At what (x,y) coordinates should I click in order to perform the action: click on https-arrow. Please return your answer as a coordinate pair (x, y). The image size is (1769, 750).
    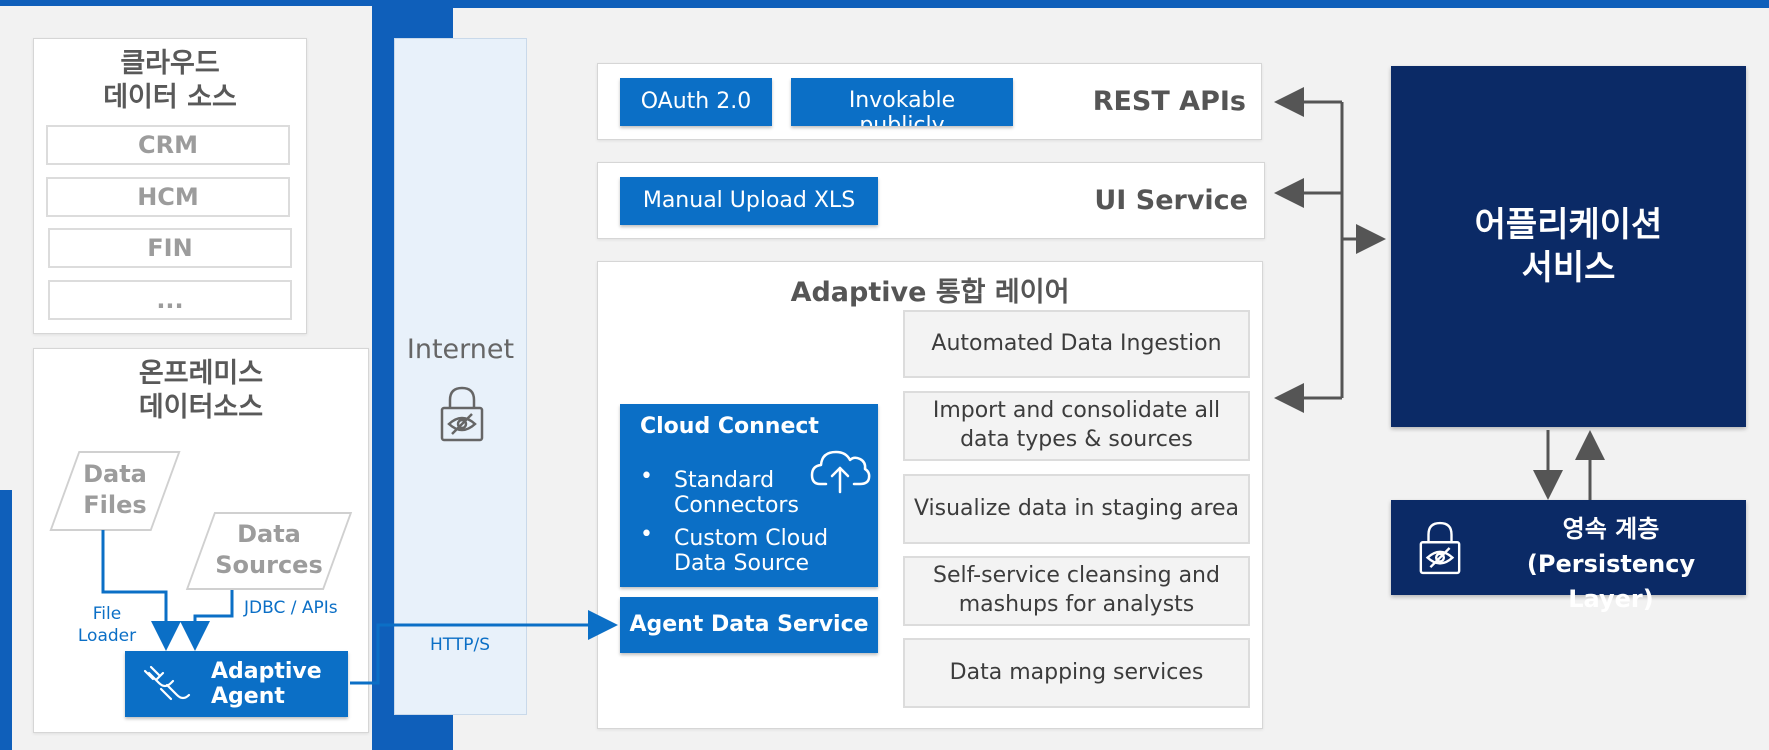
    Looking at the image, I should click on (484, 647).